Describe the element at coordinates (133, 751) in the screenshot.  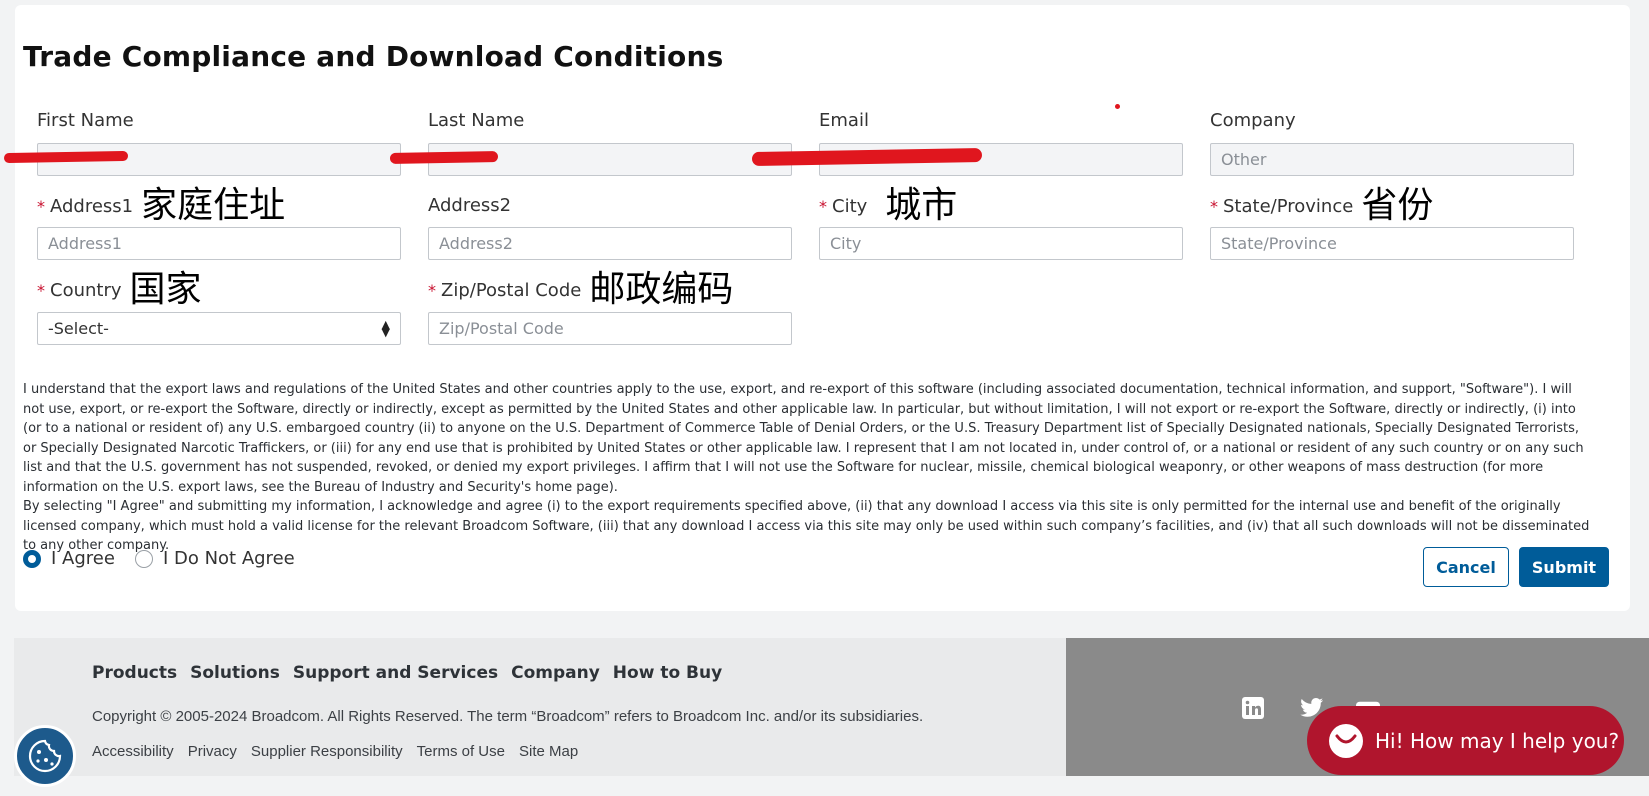
I see `footer-link-accessibility: Accessibility` at that location.